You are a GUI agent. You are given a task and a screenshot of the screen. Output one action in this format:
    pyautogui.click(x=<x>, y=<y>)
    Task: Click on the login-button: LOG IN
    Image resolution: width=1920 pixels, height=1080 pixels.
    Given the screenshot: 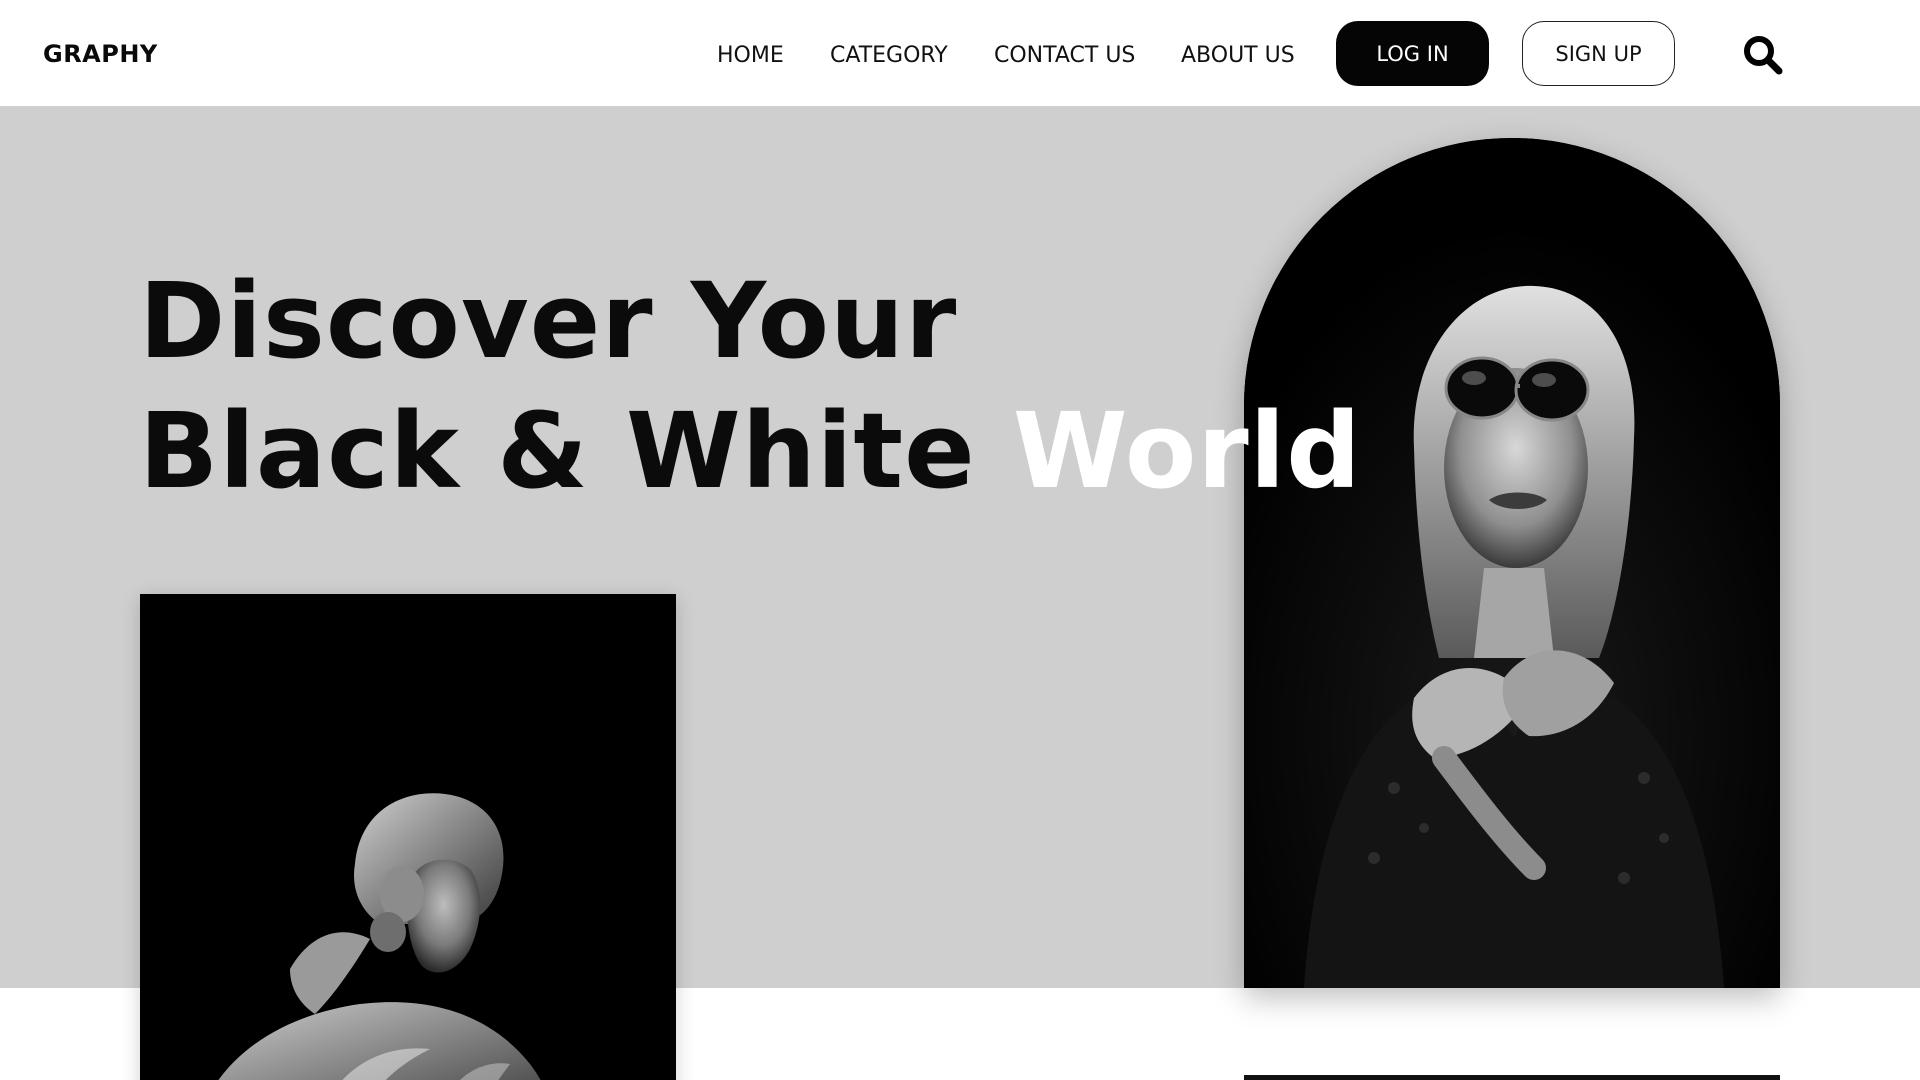 What is the action you would take?
    pyautogui.click(x=1412, y=53)
    